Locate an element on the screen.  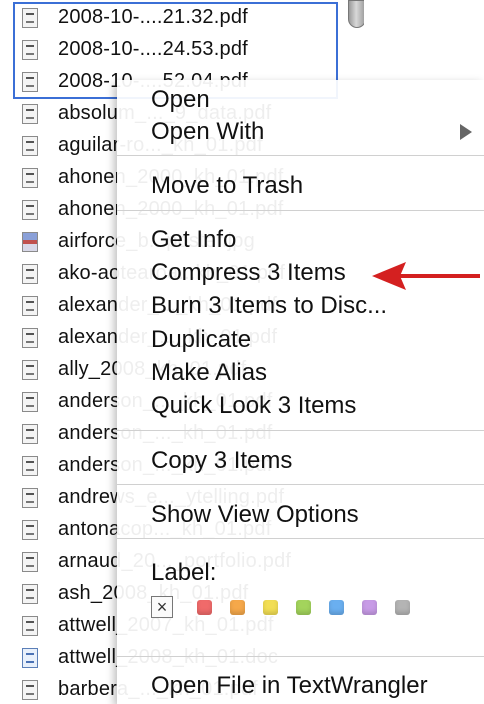
menu-item-copy: Copy 3 Items is located at coordinates (300, 460).